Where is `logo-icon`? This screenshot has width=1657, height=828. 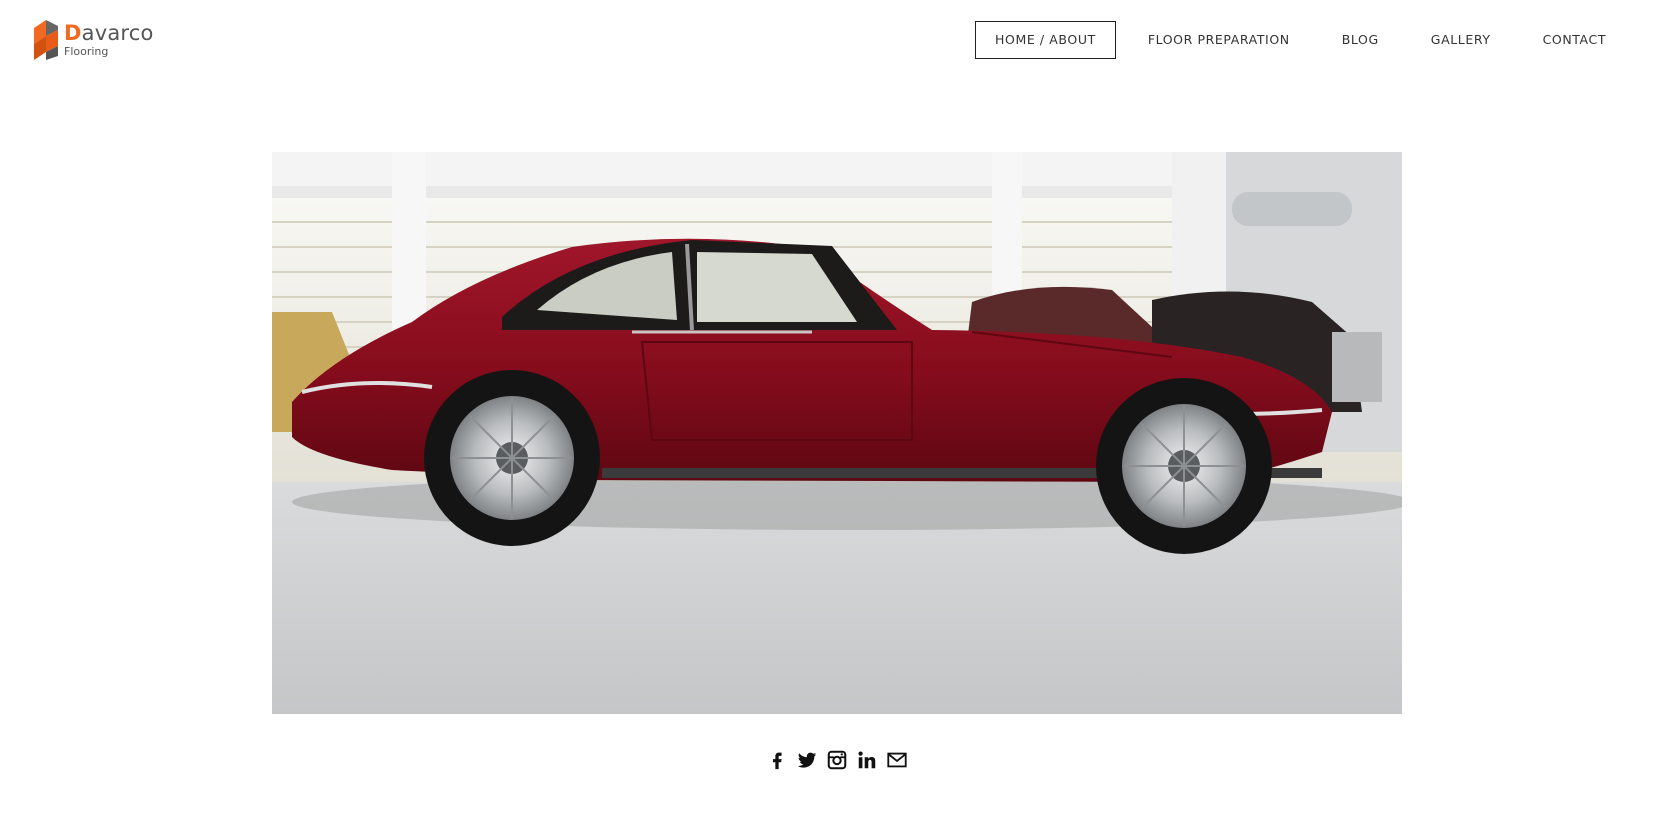 logo-icon is located at coordinates (46, 40).